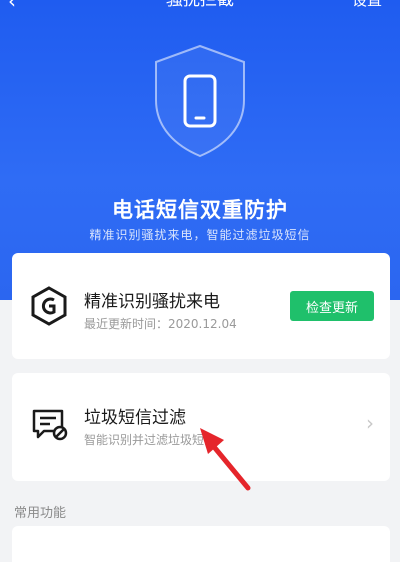  Describe the element at coordinates (200, 102) in the screenshot. I see `shield-phone-icon` at that location.